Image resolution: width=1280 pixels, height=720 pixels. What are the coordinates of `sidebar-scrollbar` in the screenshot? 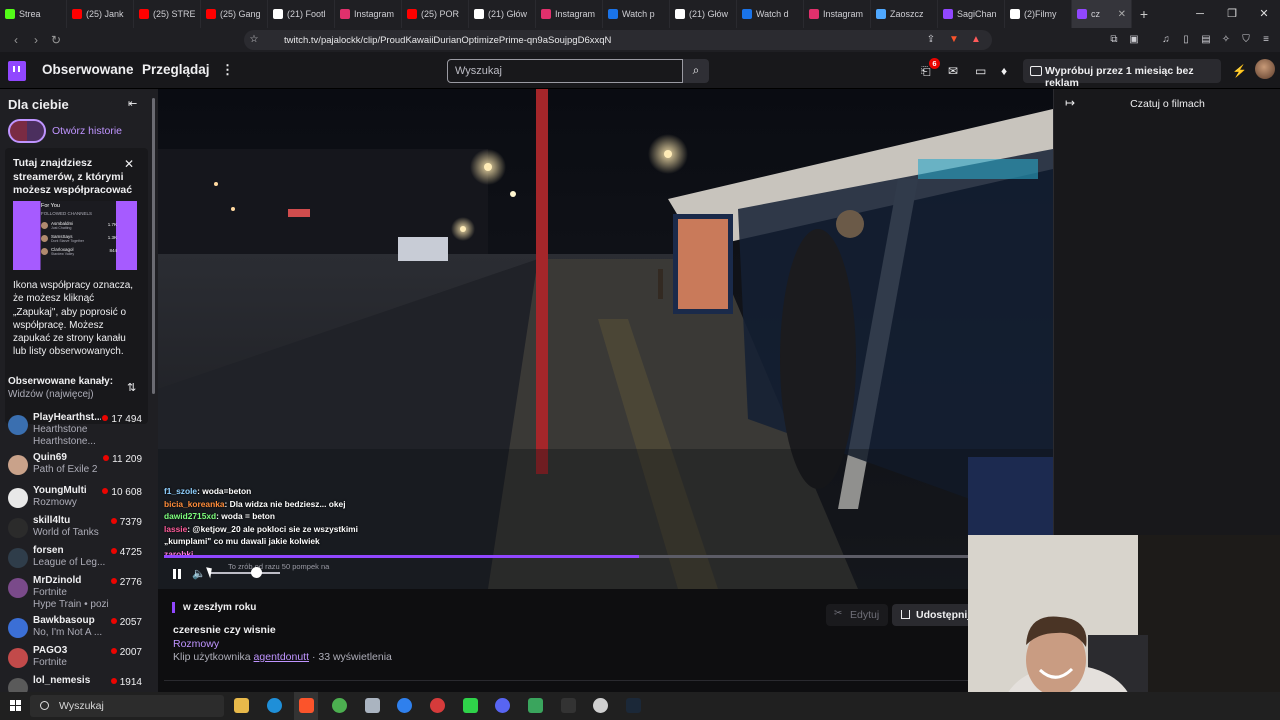 It's located at (153, 392).